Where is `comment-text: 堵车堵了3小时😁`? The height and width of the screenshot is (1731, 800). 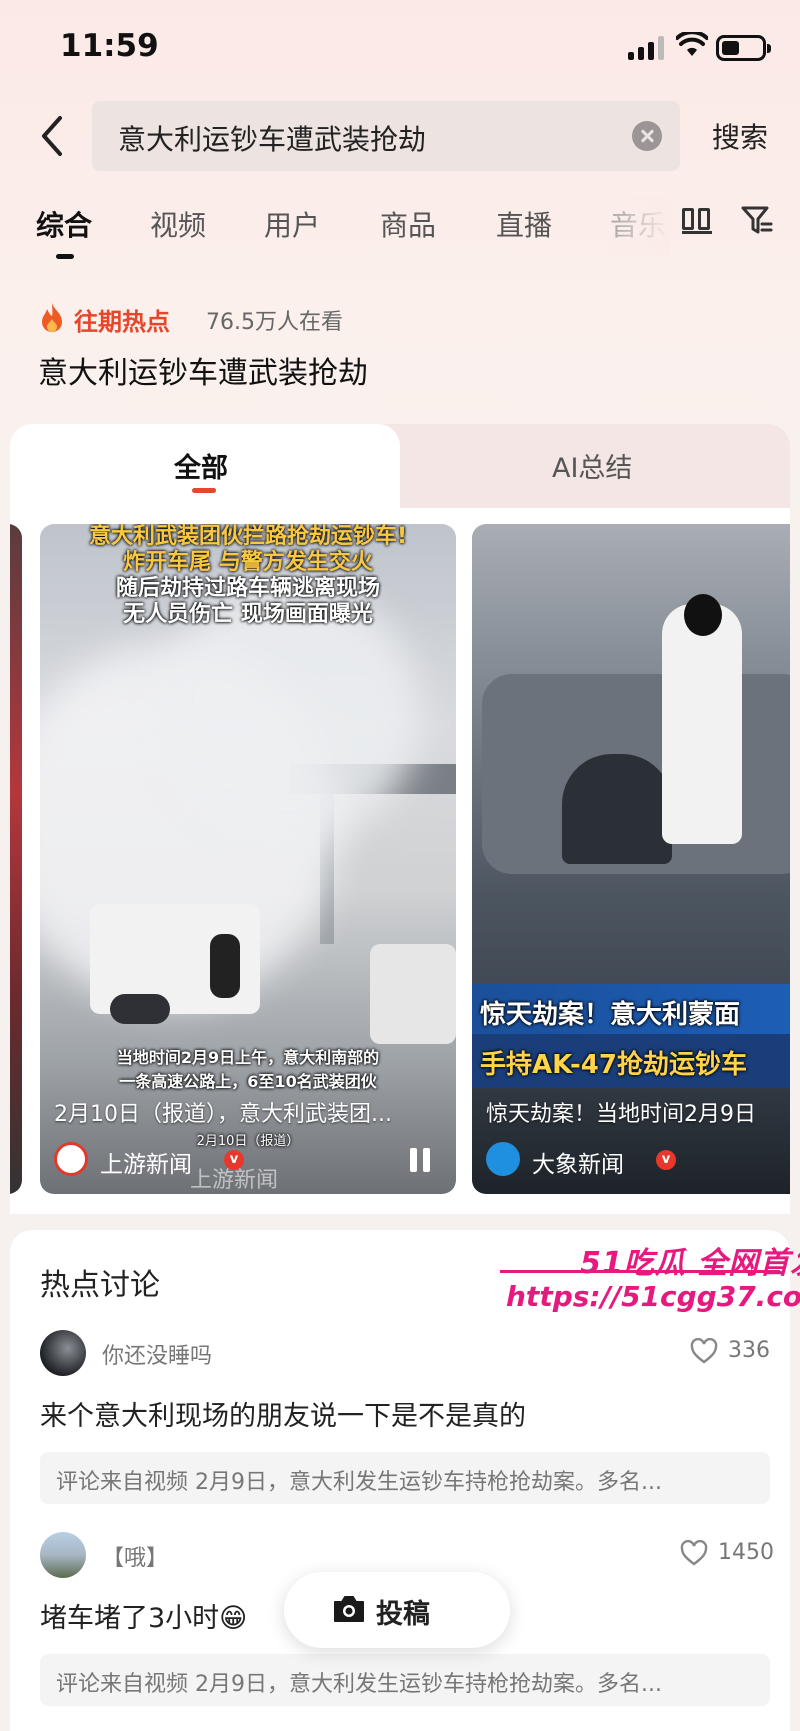
comment-text: 堵车堵了3小时😁 is located at coordinates (144, 1618).